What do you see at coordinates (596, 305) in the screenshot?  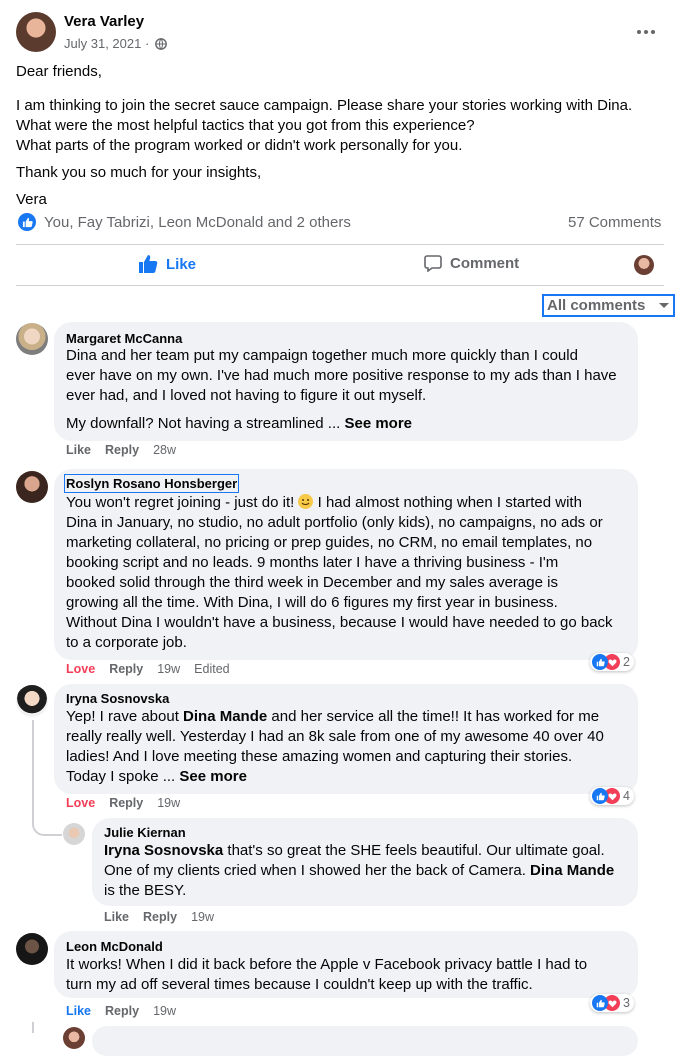 I see `filter-label: All comments` at bounding box center [596, 305].